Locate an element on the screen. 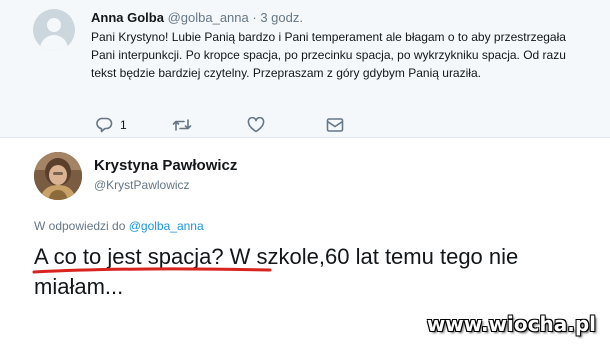  like-icon is located at coordinates (256, 125).